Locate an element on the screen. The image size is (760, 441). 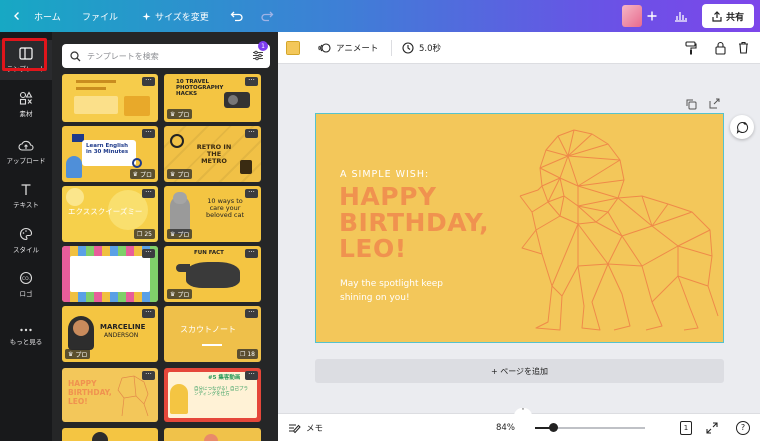
color-swatch-button is located at coordinates (293, 48).